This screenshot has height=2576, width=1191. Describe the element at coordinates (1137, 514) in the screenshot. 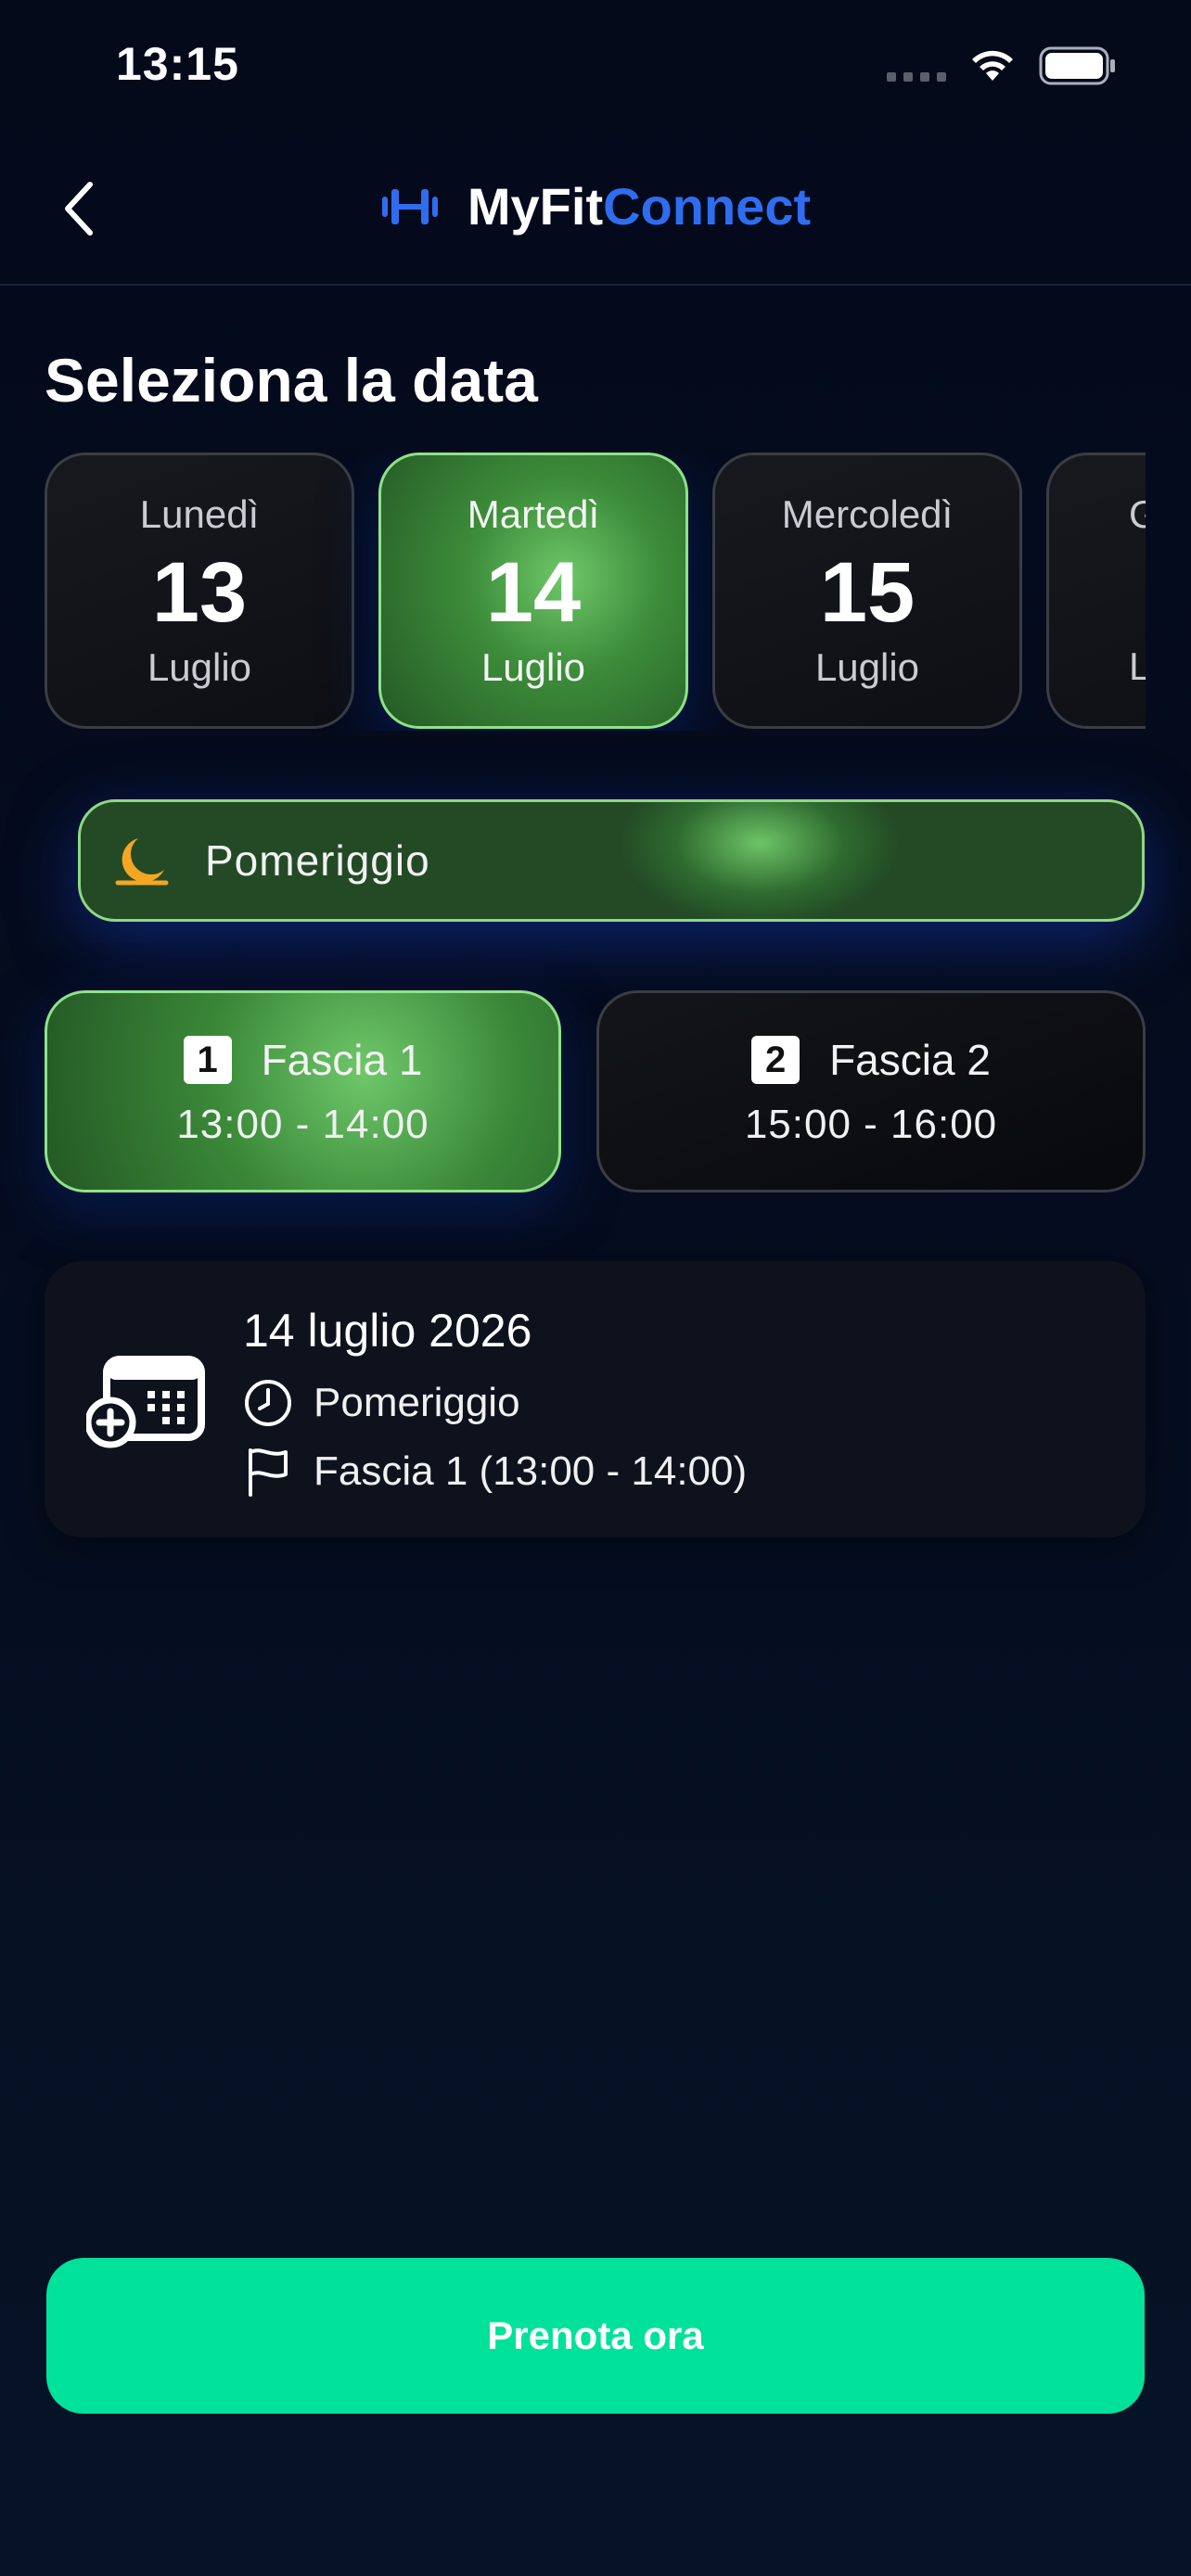

I see `date-weekday: G` at that location.